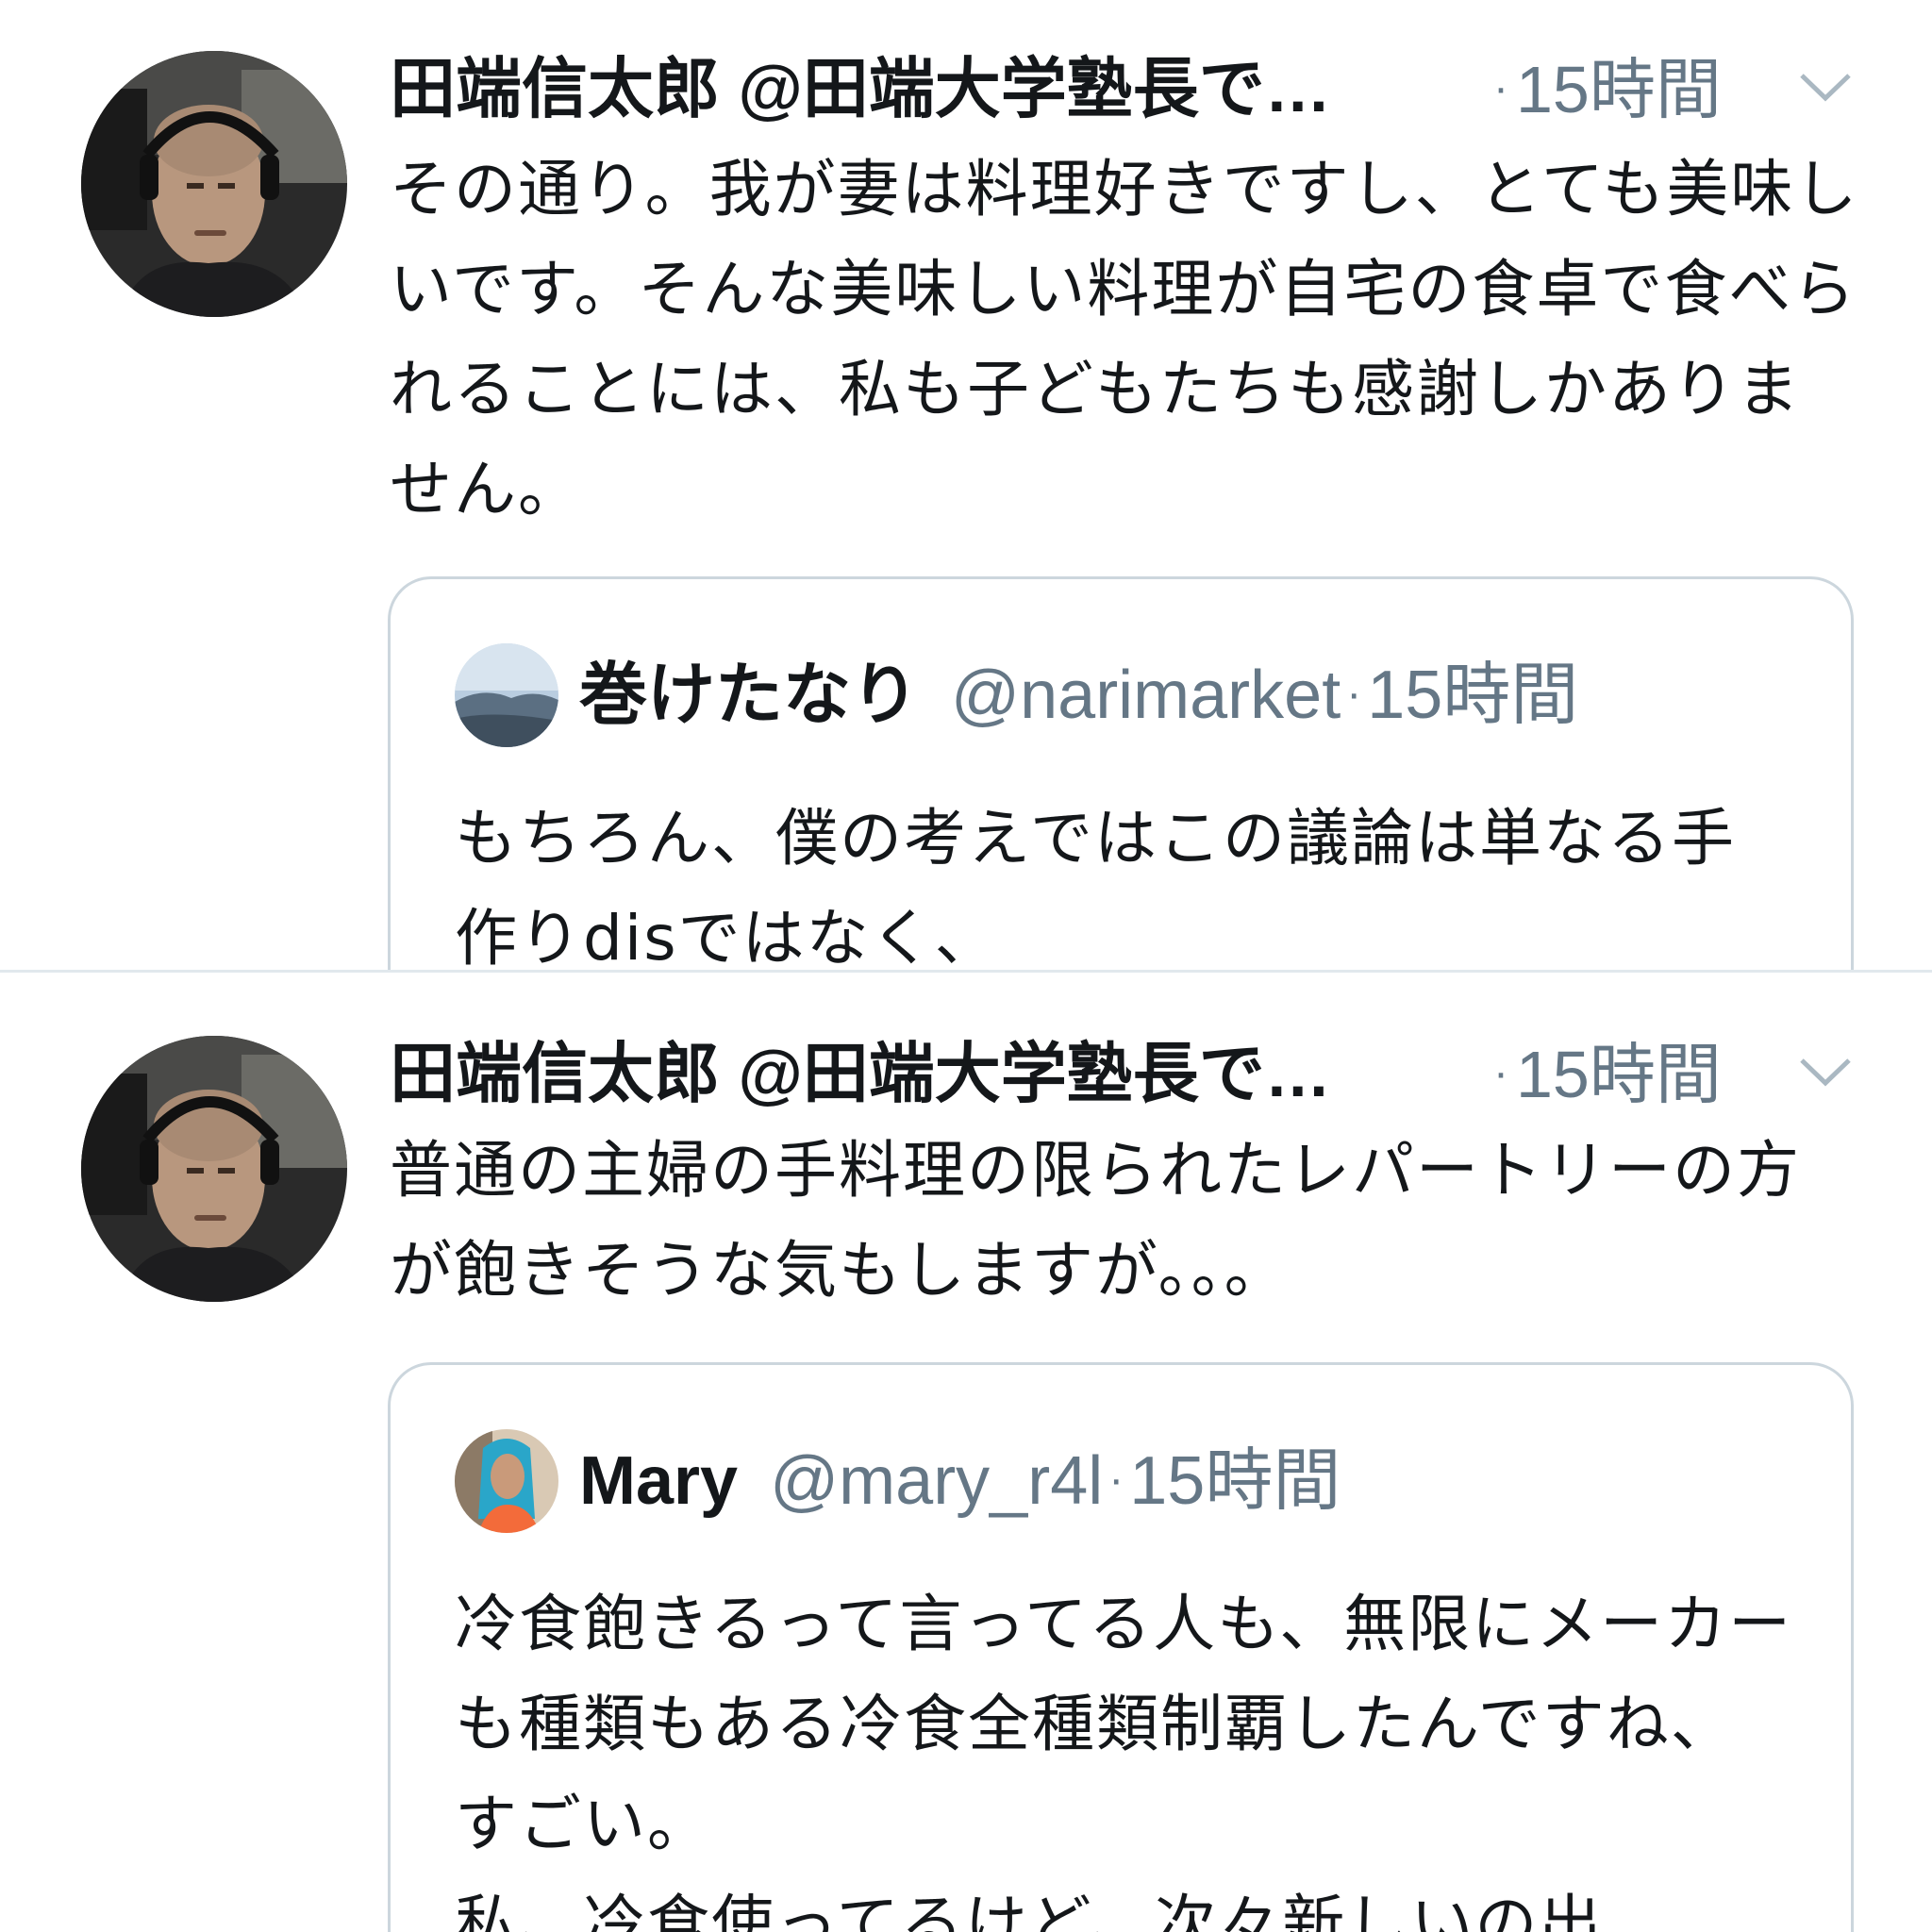 The height and width of the screenshot is (1932, 1932). I want to click on quoted-author-handle: @narimarket, so click(1146, 696).